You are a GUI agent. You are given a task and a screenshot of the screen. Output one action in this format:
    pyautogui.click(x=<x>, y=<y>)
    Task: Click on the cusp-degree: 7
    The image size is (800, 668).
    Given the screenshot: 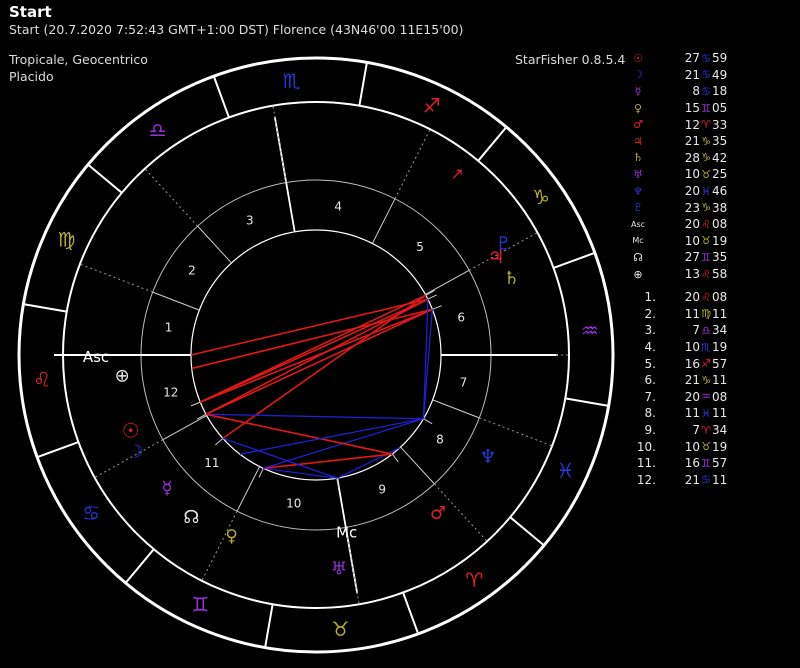 What is the action you would take?
    pyautogui.click(x=696, y=330)
    